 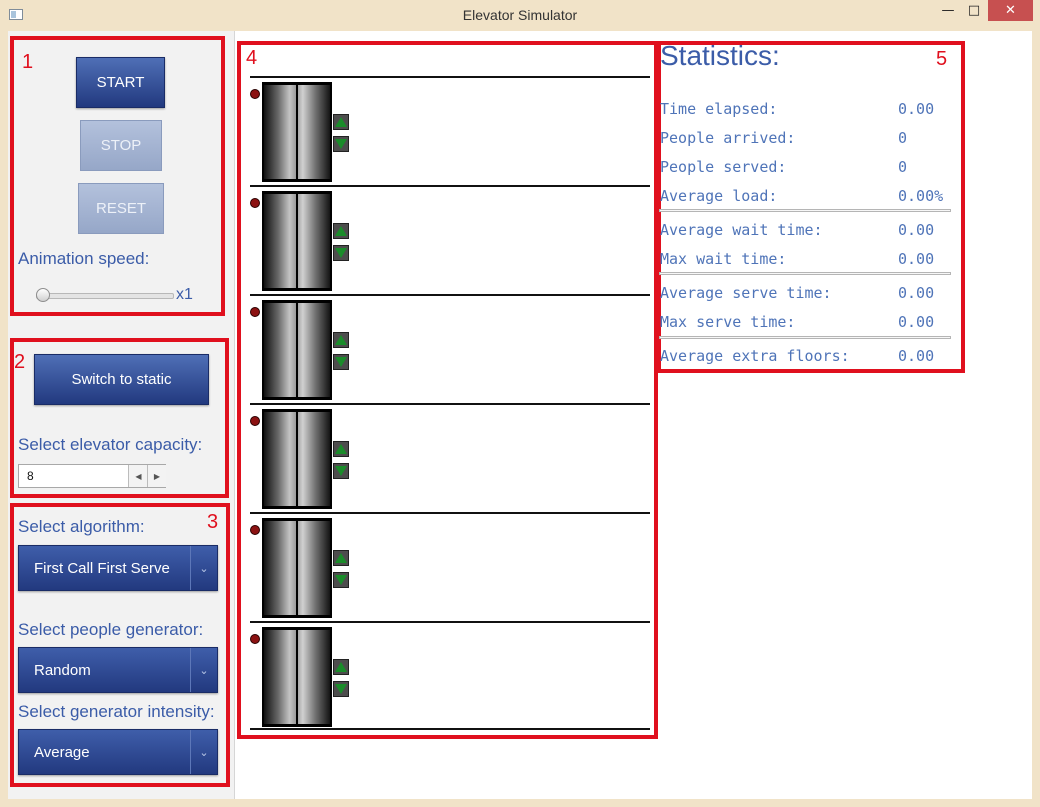 What do you see at coordinates (118, 568) in the screenshot?
I see `algorithm-select: First Call First Serve ⌄` at bounding box center [118, 568].